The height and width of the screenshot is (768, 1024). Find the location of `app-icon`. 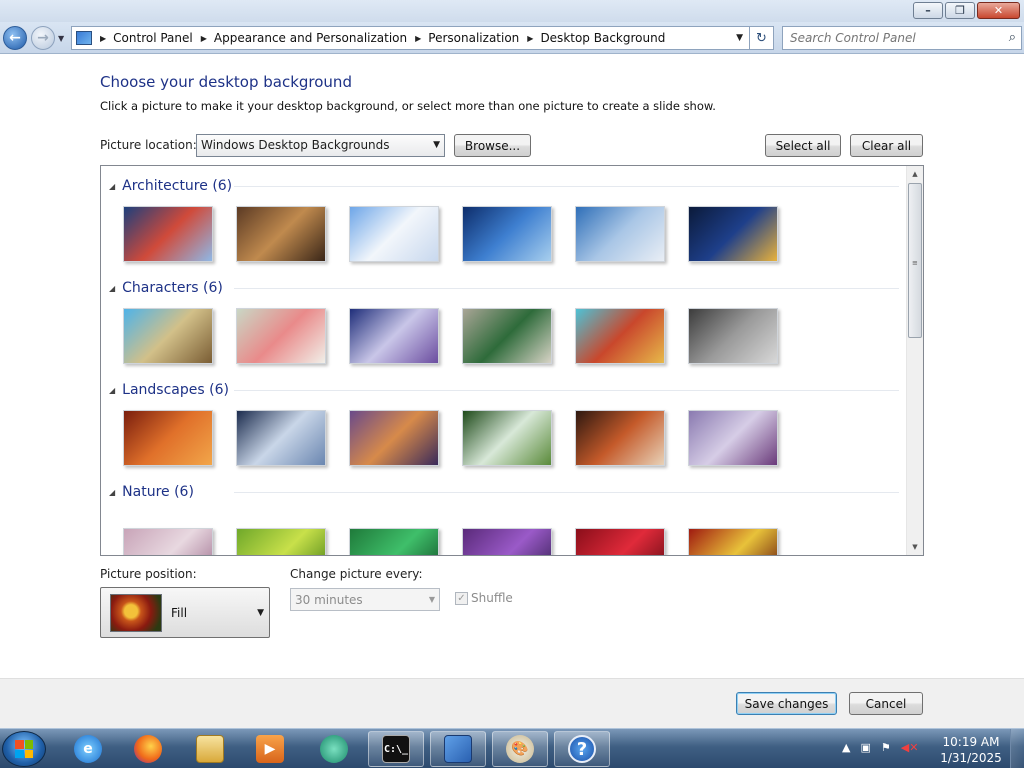

app-icon is located at coordinates (334, 749).